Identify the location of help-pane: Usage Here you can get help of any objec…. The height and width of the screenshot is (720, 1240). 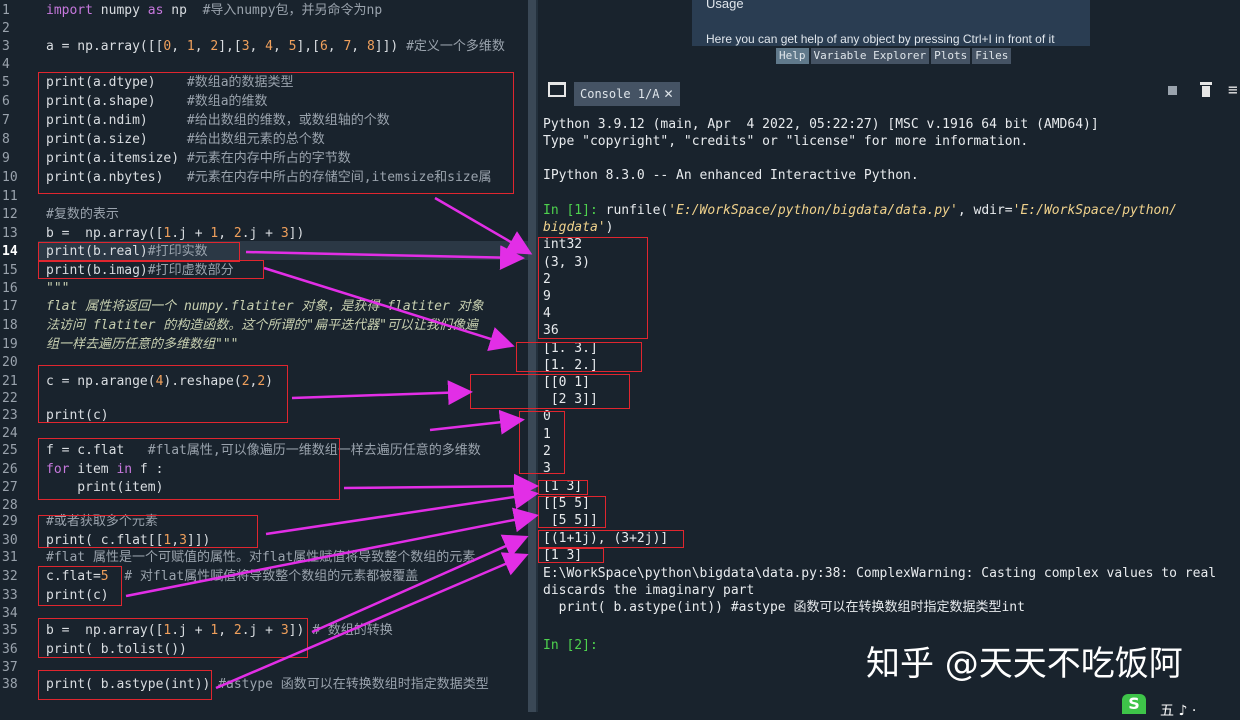
(889, 35).